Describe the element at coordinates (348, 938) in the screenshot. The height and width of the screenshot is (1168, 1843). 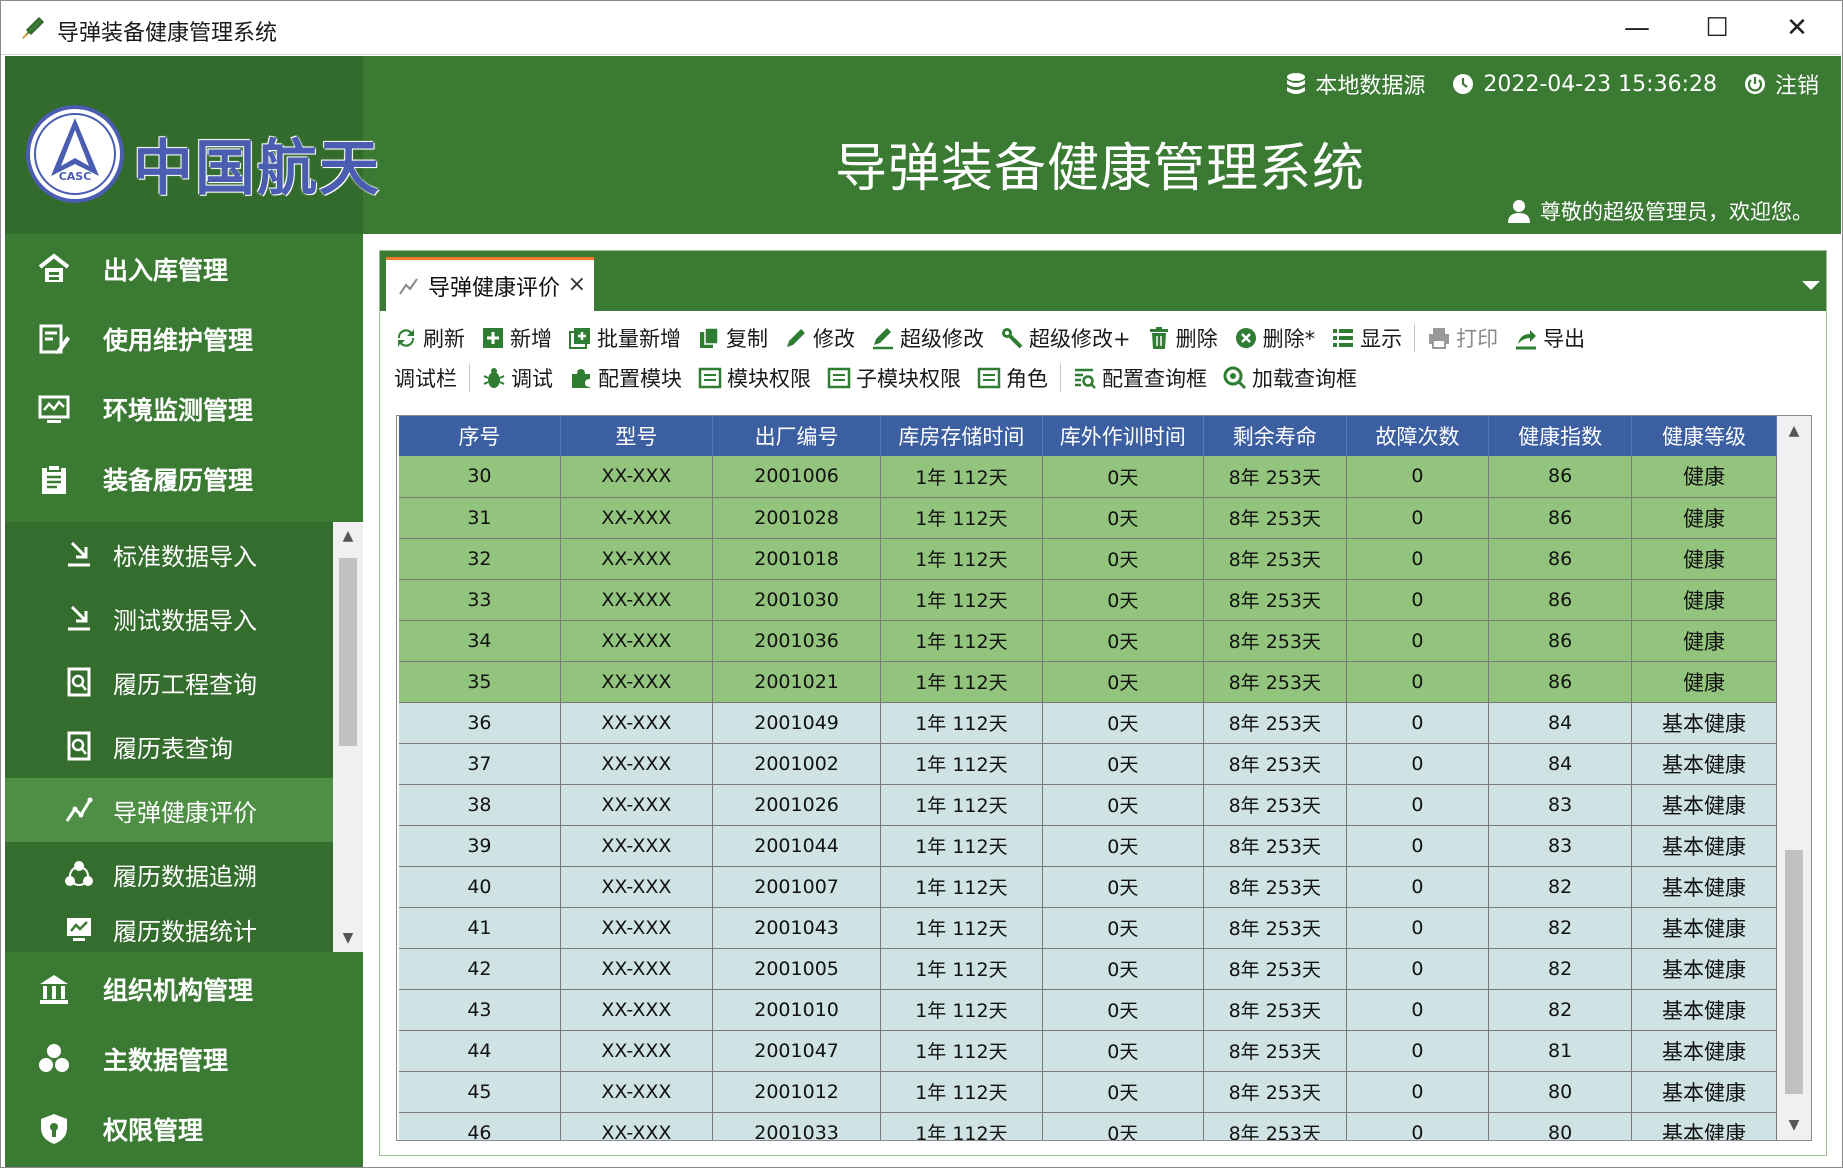
I see `scroll-down-icon: ▼` at that location.